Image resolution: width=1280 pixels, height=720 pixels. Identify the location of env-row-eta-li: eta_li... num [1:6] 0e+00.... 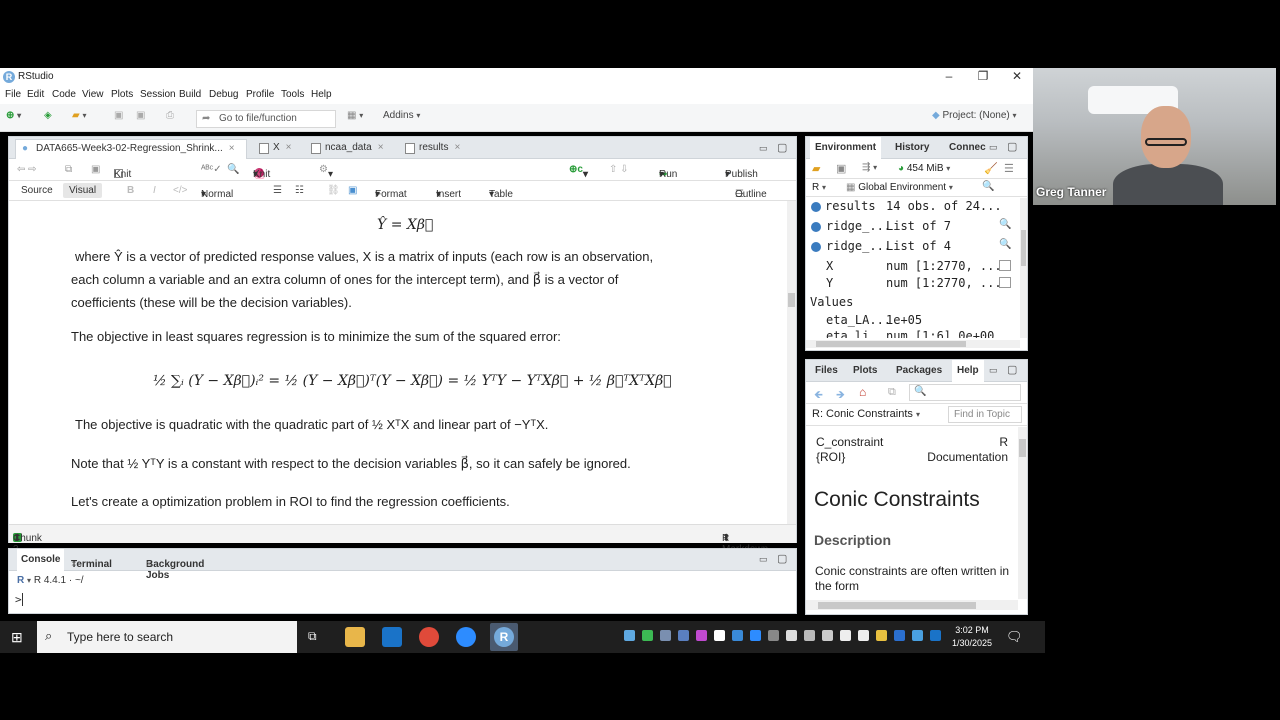
(912, 333).